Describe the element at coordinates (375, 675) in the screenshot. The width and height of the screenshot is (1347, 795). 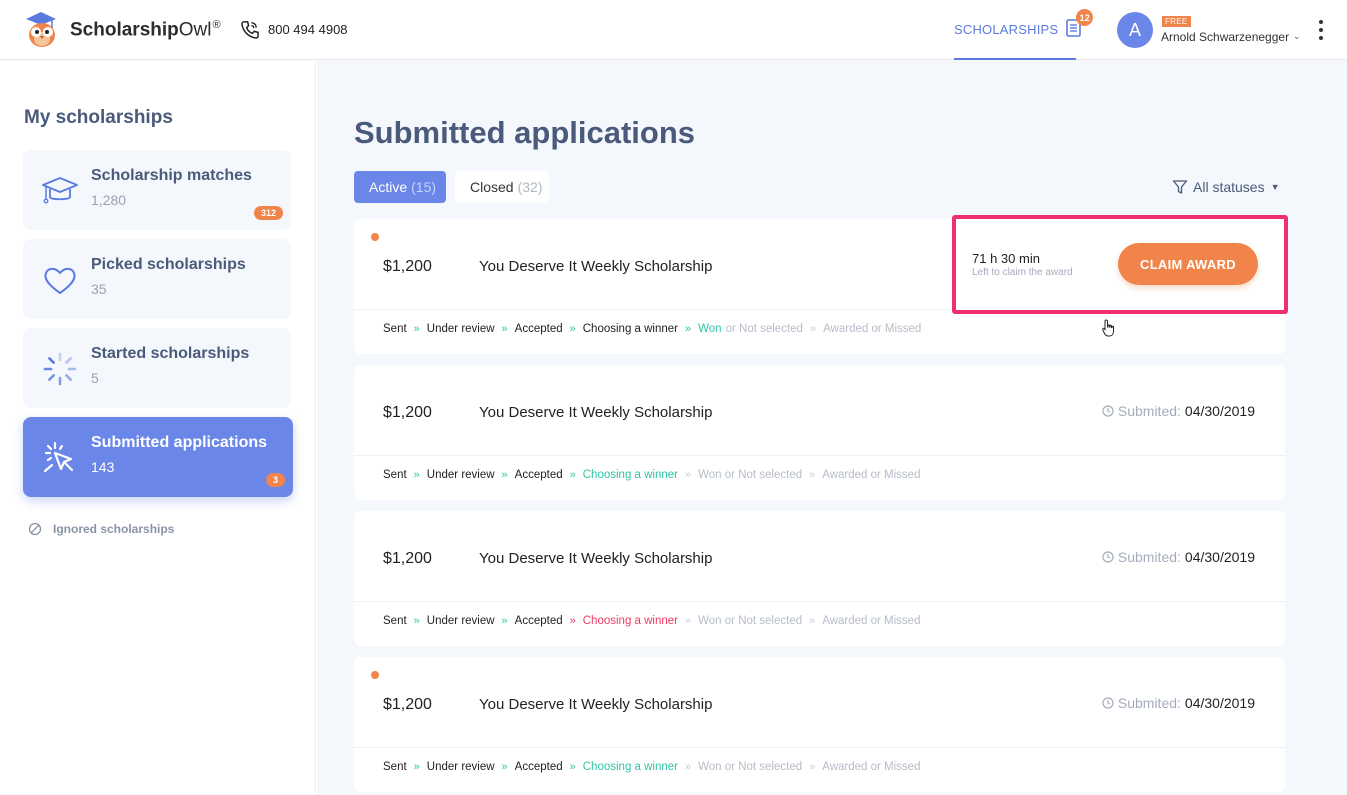
I see `unread-dot` at that location.